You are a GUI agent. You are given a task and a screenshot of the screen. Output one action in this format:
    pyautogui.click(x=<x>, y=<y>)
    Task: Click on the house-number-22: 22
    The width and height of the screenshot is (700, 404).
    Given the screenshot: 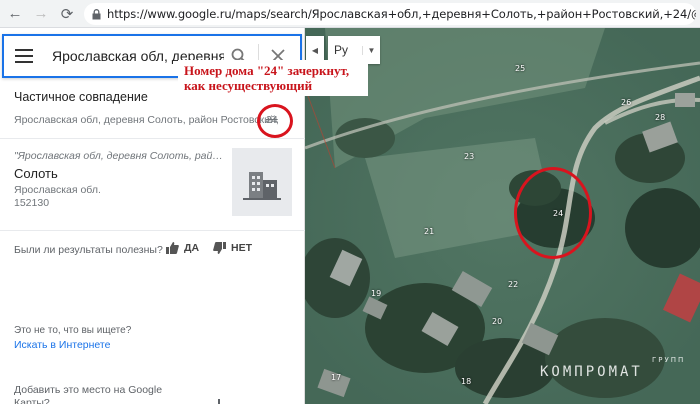 What is the action you would take?
    pyautogui.click(x=513, y=284)
    